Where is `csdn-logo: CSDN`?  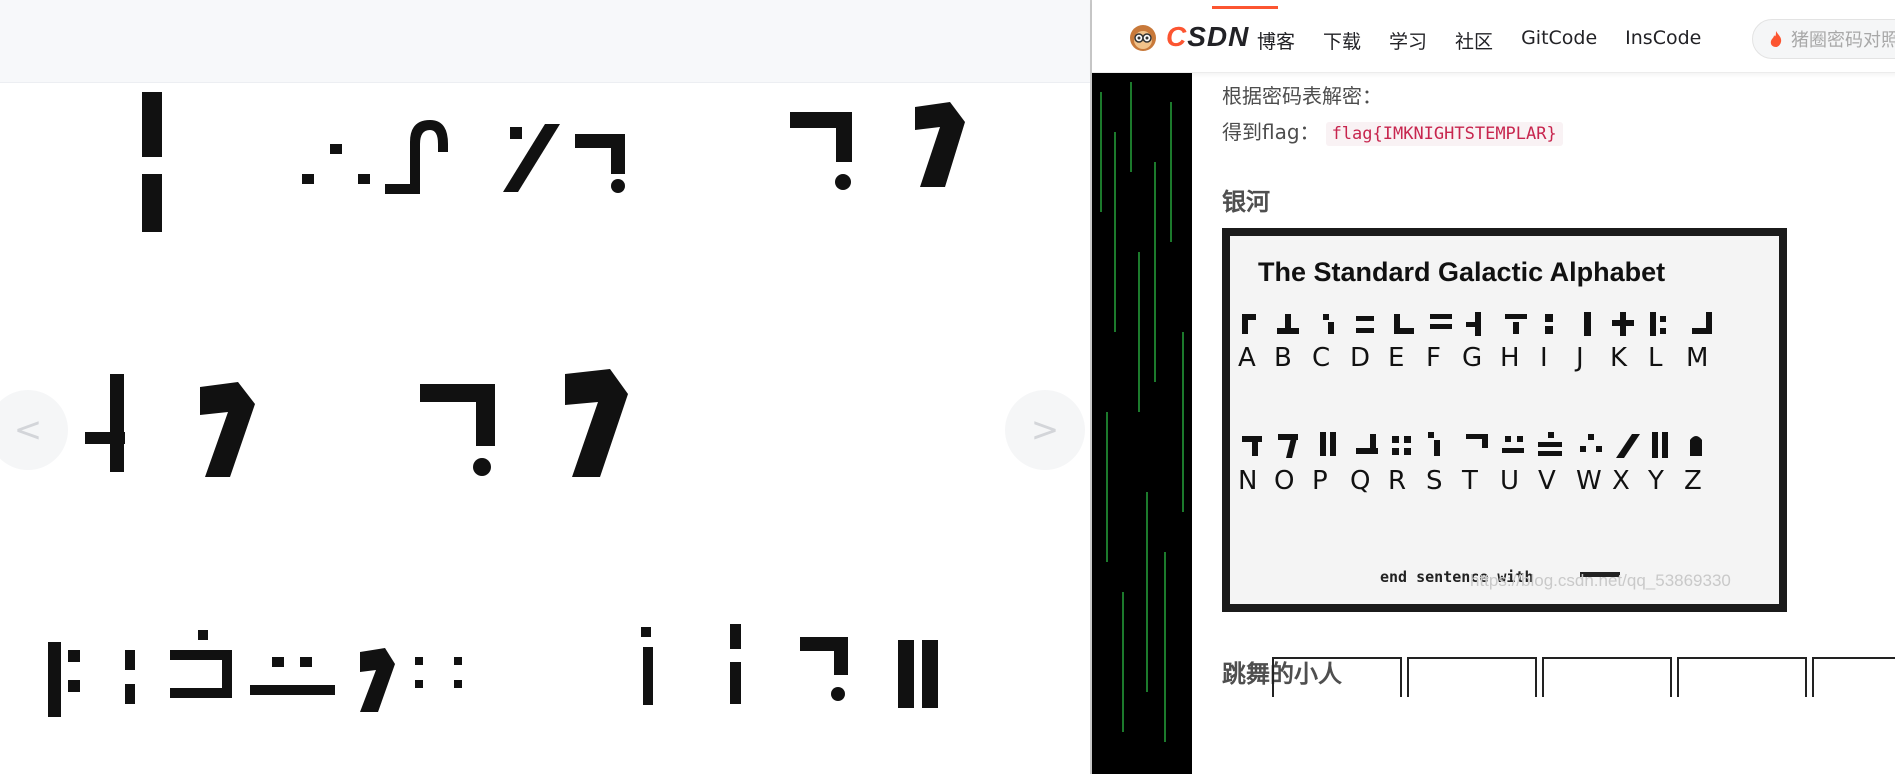
csdn-logo: CSDN is located at coordinates (1188, 36).